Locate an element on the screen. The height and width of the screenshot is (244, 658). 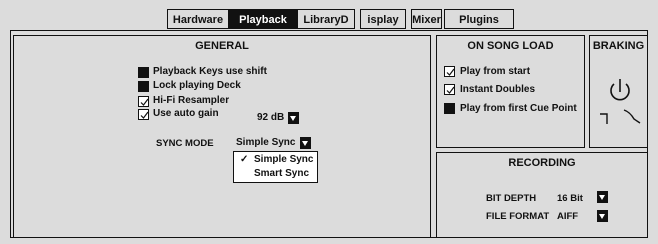
file-format-dropdown-icon is located at coordinates (602, 216).